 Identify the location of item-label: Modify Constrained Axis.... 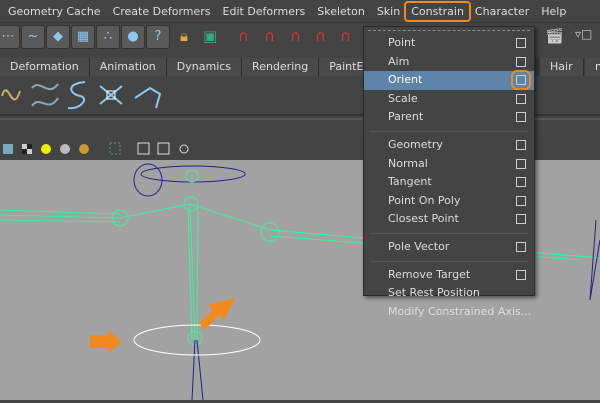
(460, 311).